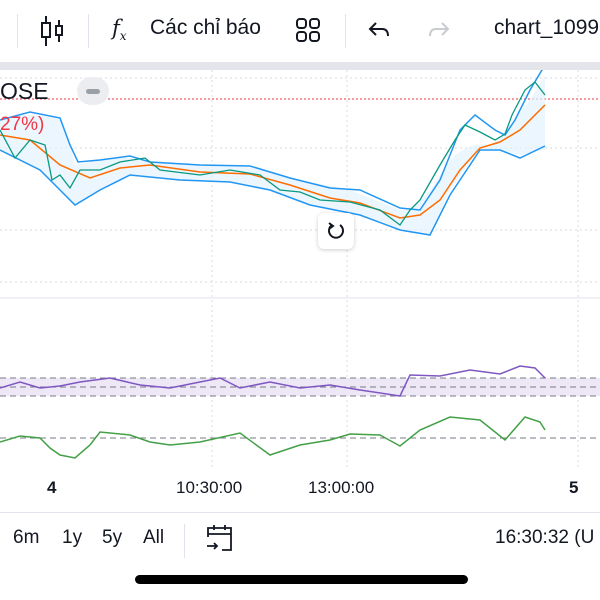 Image resolution: width=600 pixels, height=600 pixels. What do you see at coordinates (72, 538) in the screenshot?
I see `range-1y: 1y` at bounding box center [72, 538].